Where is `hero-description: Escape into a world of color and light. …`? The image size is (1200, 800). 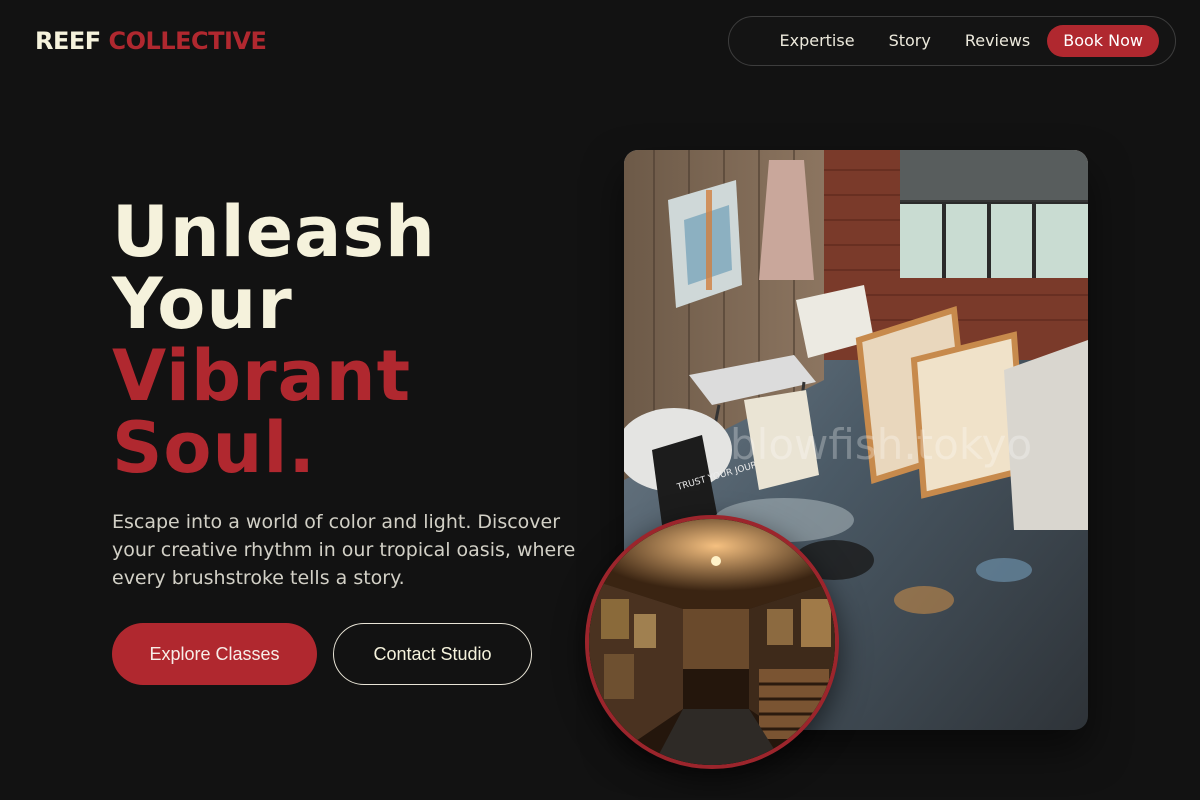 hero-description: Escape into a world of color and light. … is located at coordinates (344, 550).